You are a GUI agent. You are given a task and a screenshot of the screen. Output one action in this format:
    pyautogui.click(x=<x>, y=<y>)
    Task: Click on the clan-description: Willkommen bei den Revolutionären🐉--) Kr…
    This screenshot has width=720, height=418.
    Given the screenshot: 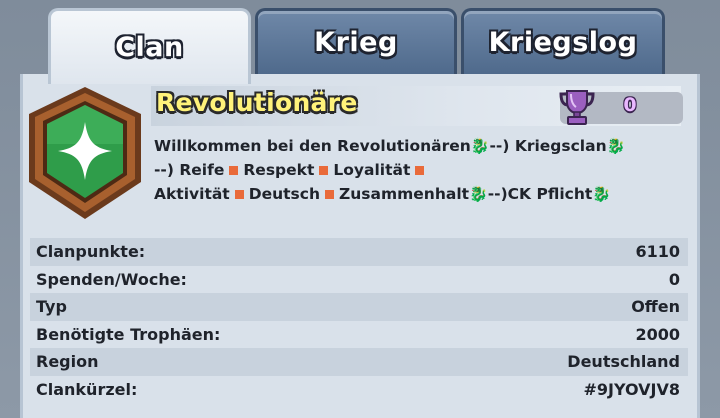 What is the action you would take?
    pyautogui.click(x=421, y=170)
    